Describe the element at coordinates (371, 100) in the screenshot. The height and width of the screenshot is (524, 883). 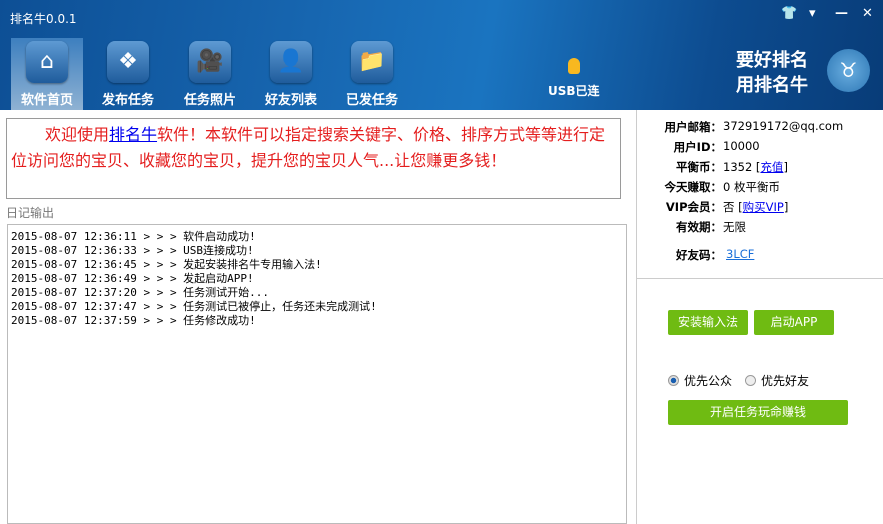
I see `nav-label: 已发任务` at that location.